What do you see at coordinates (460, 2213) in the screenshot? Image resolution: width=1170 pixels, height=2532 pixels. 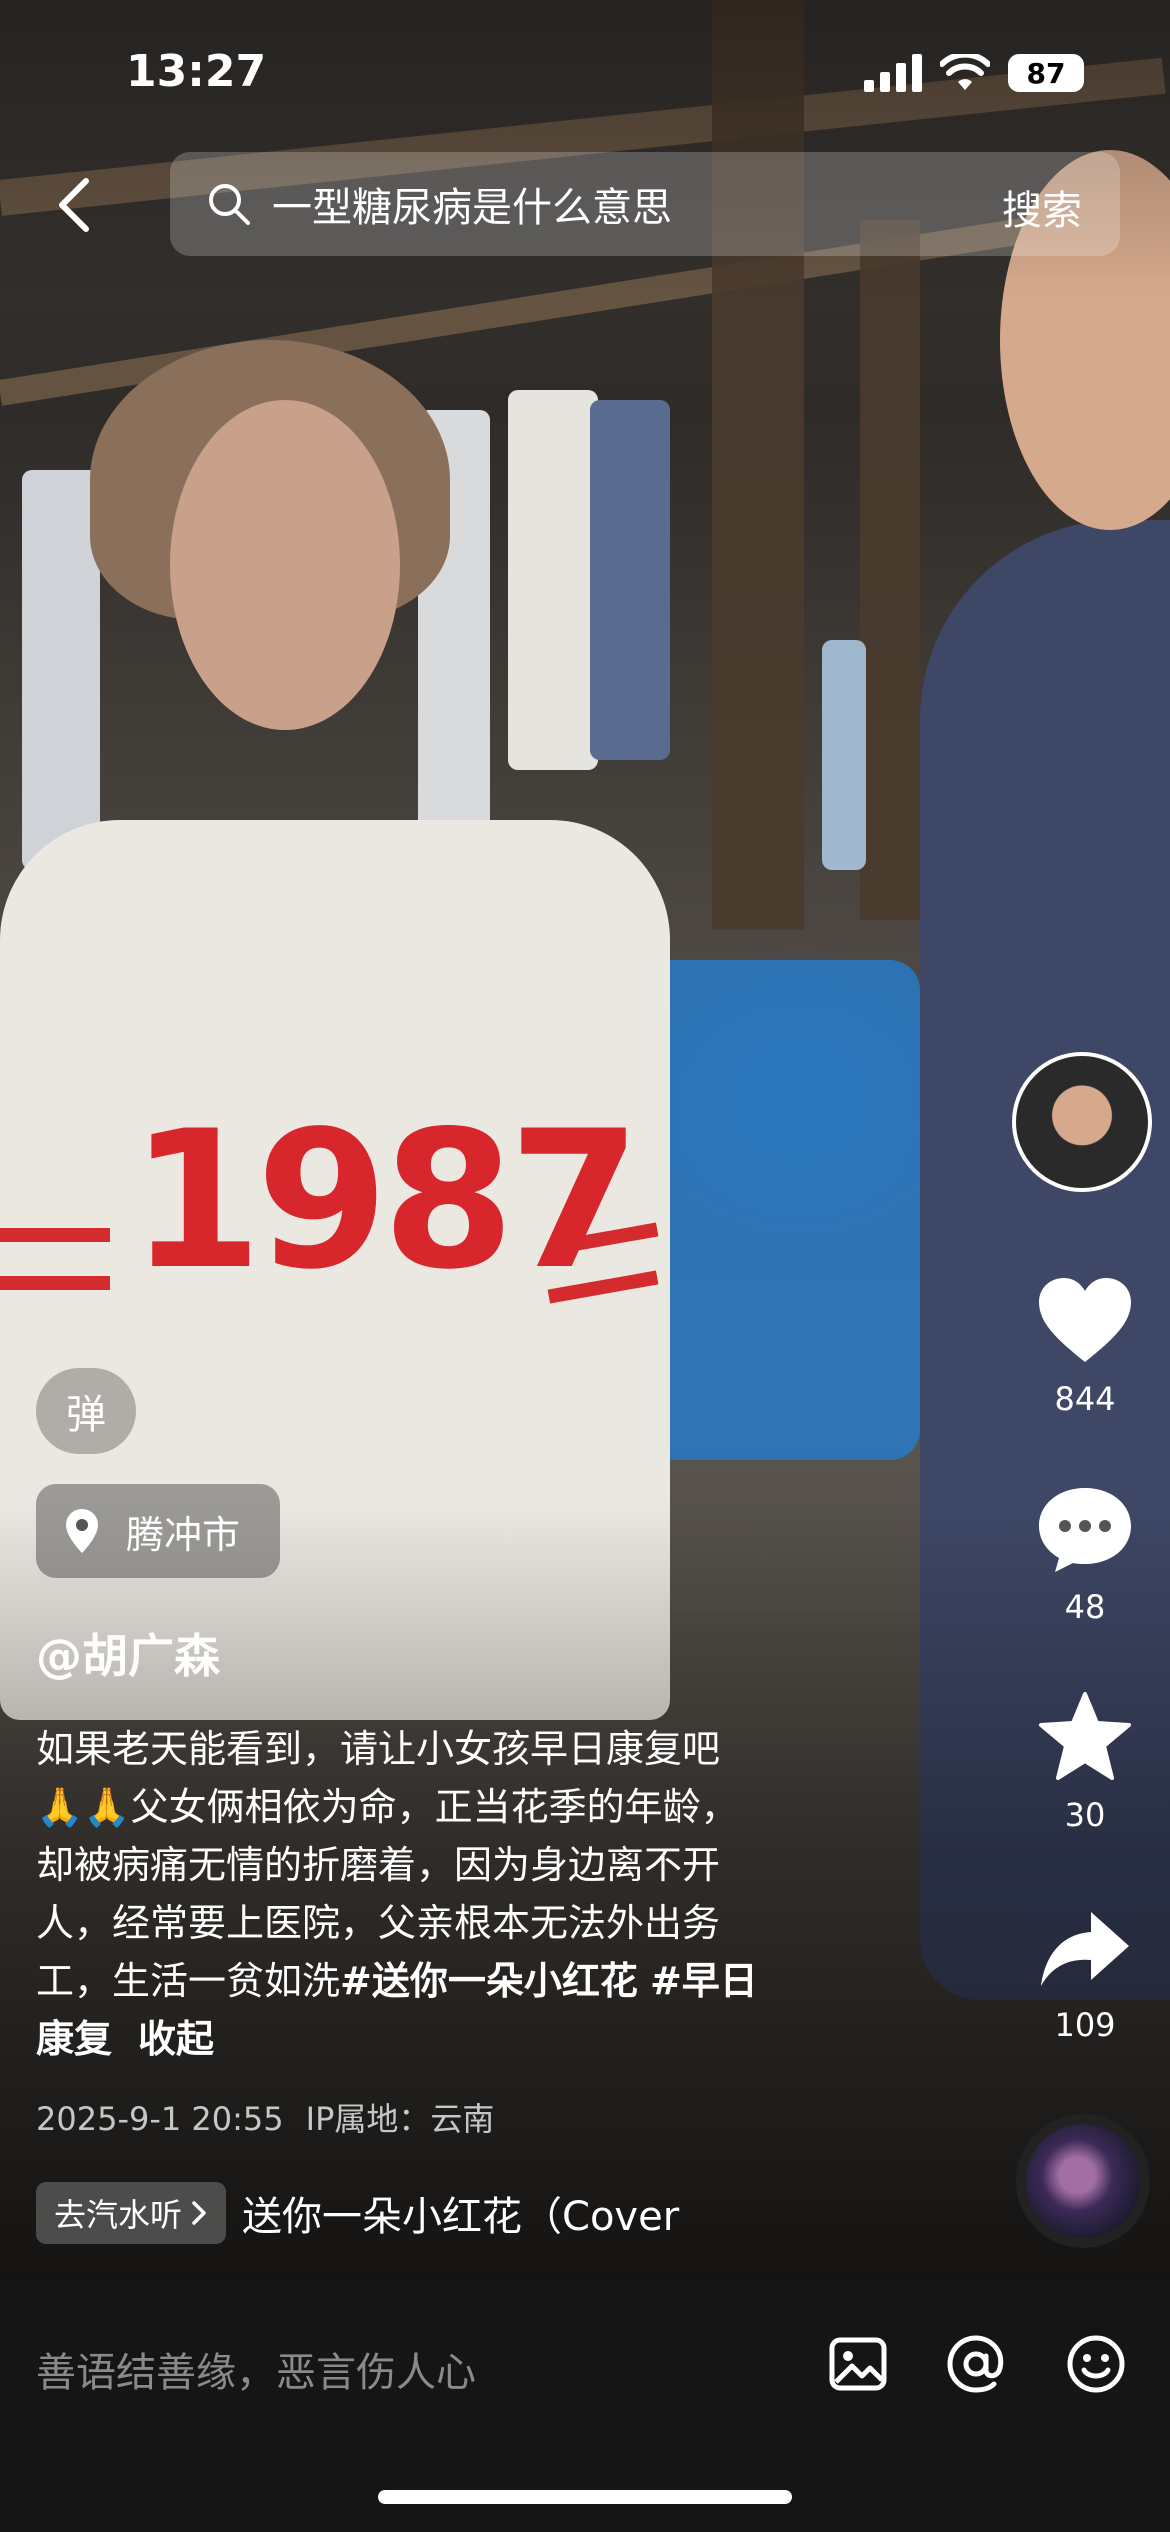 I see `music-title: 送你一朵小红花（Cover` at bounding box center [460, 2213].